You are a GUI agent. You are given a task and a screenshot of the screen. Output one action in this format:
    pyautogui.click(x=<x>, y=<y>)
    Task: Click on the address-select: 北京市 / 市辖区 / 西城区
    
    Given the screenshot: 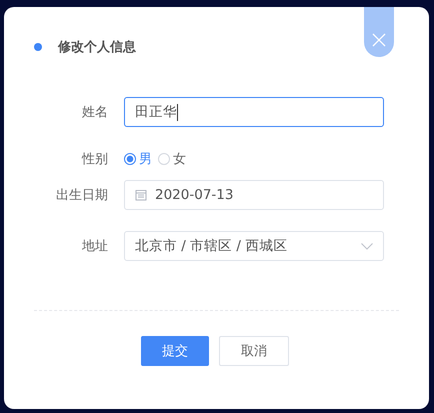 What is the action you would take?
    pyautogui.click(x=254, y=246)
    